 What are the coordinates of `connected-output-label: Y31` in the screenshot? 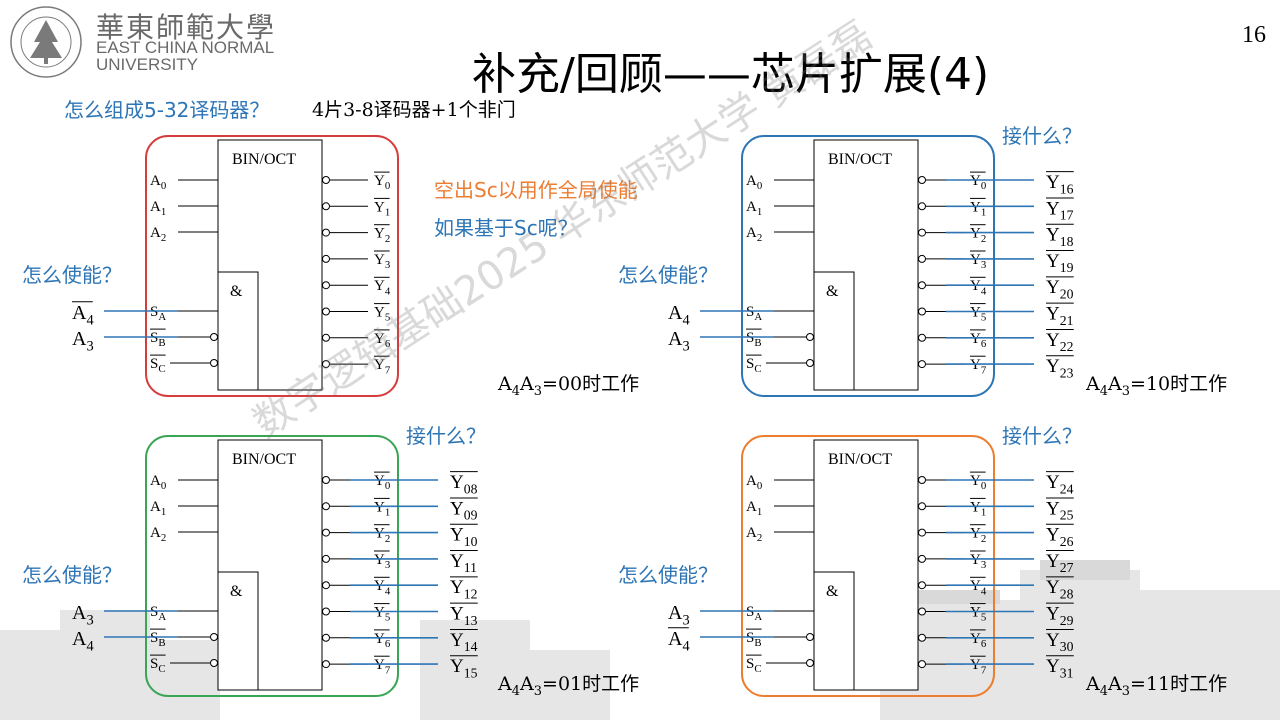 It's located at (1060, 668).